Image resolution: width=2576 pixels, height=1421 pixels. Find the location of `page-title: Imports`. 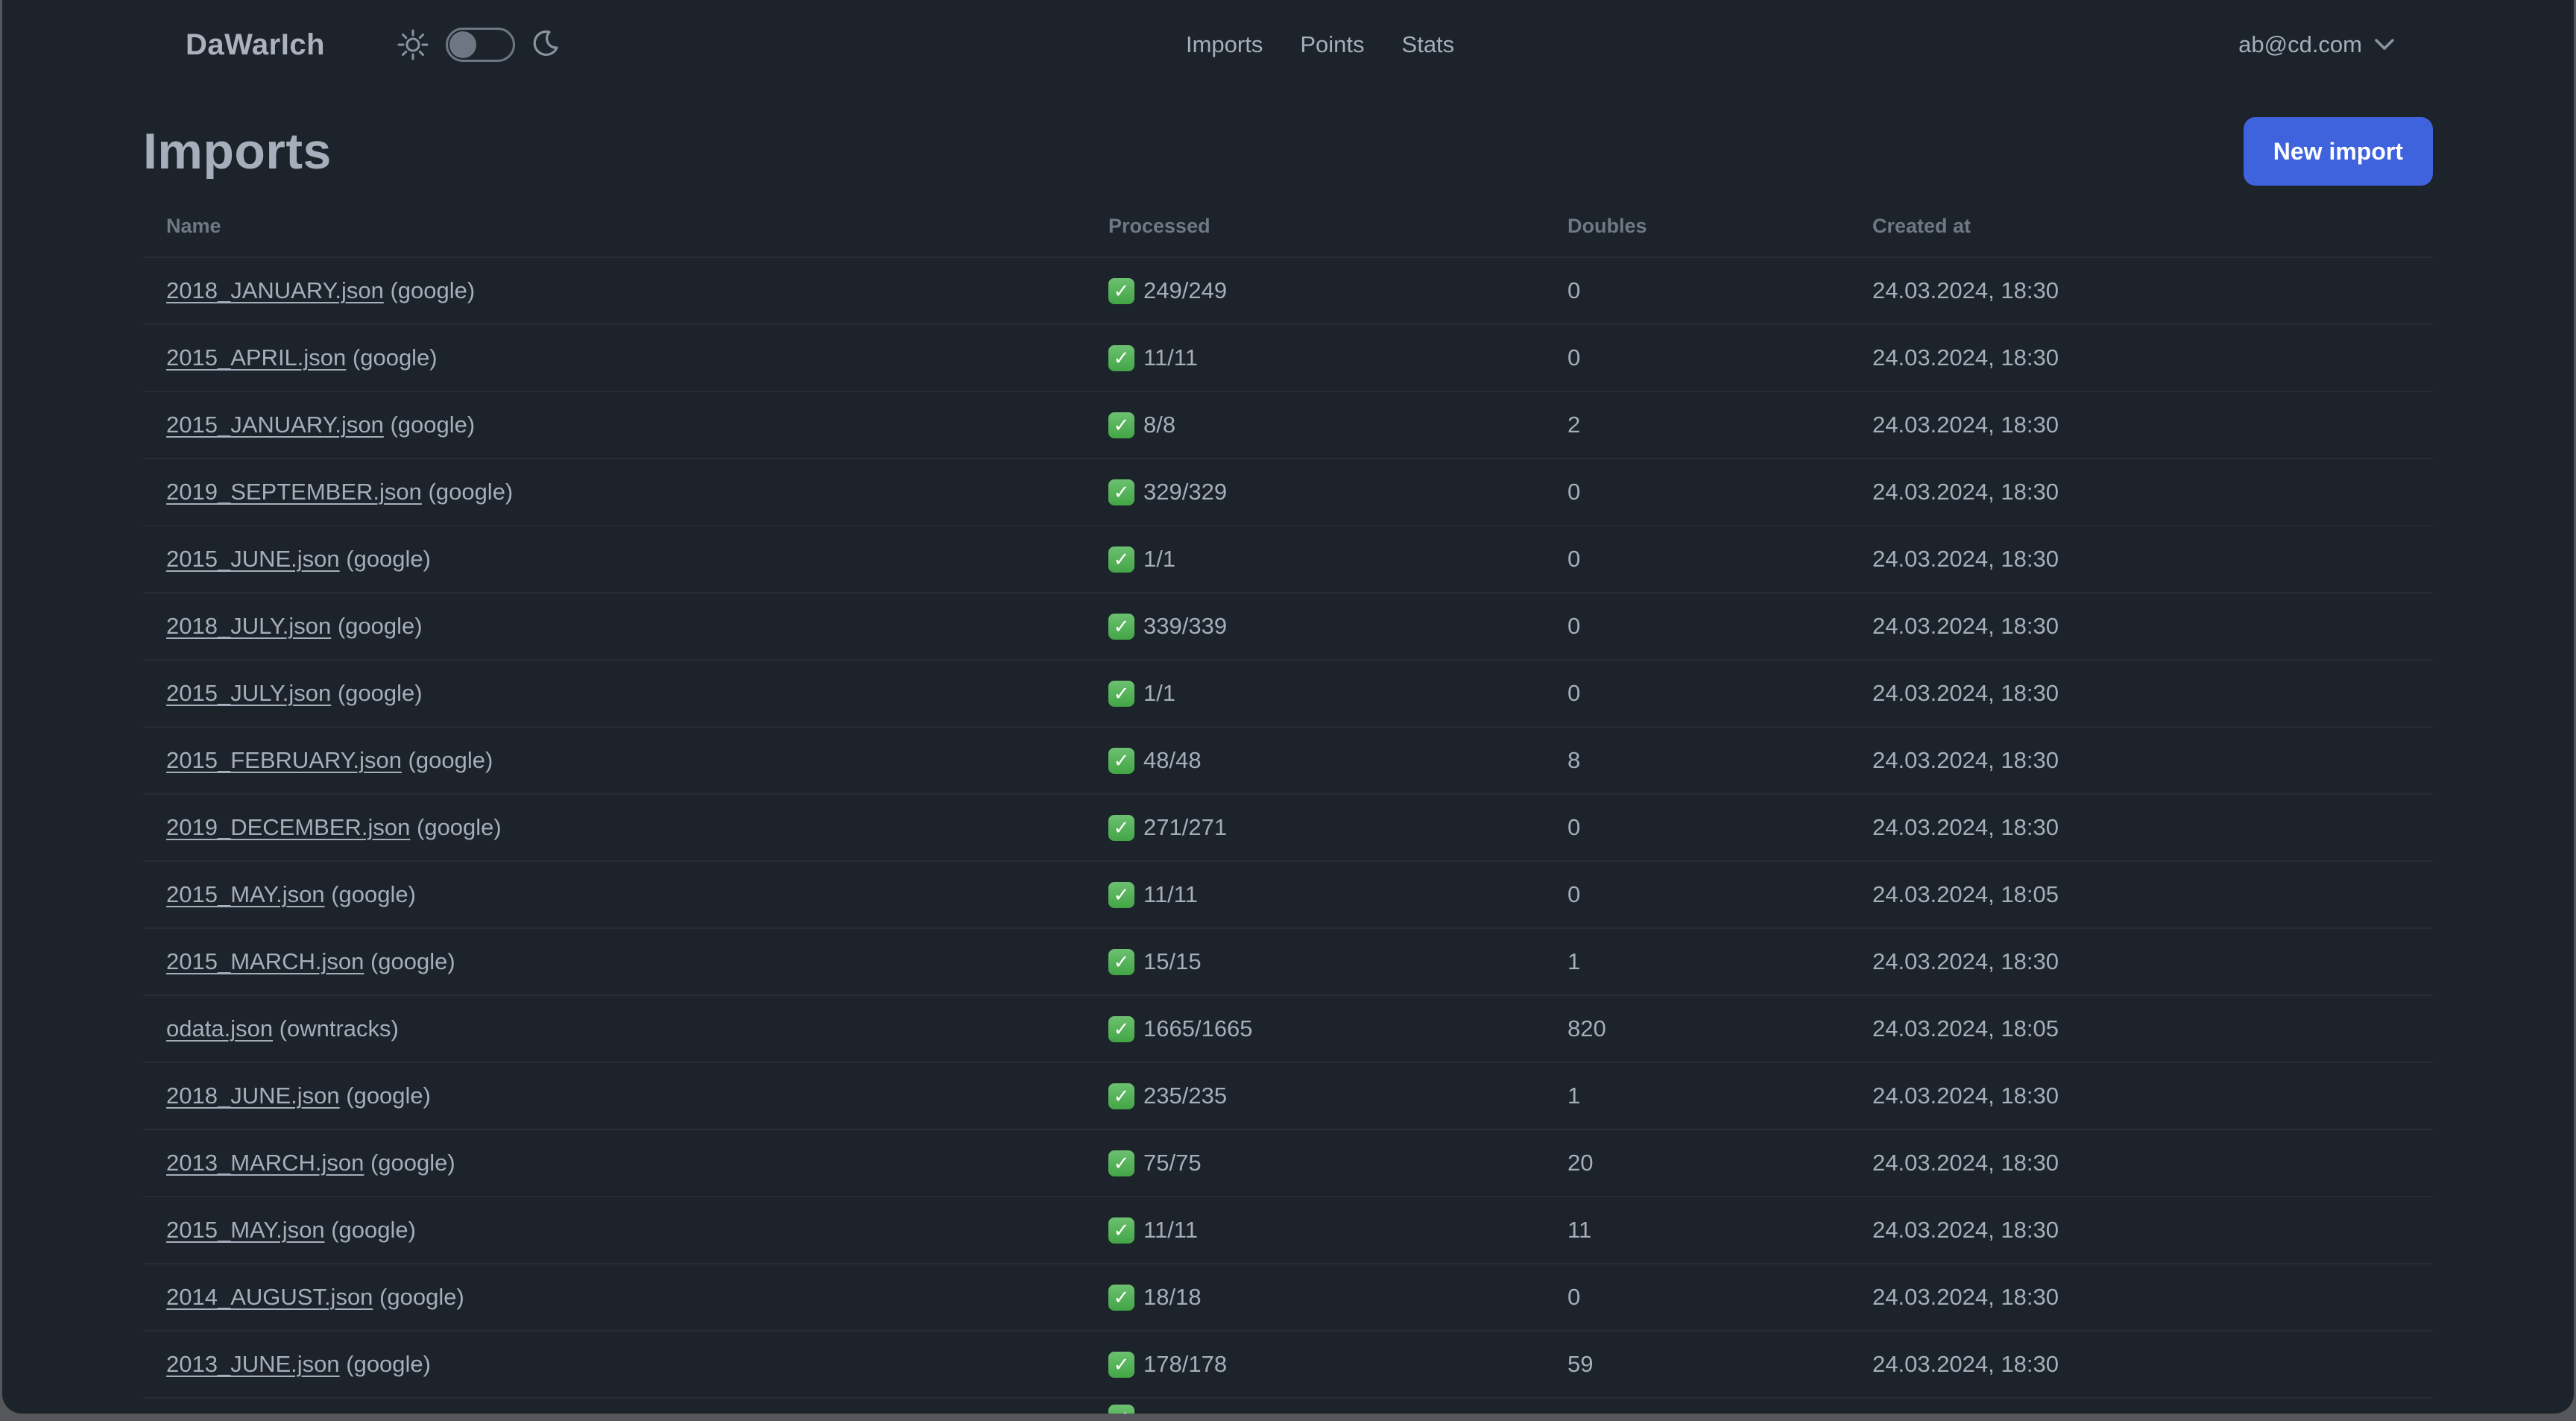

page-title: Imports is located at coordinates (238, 151).